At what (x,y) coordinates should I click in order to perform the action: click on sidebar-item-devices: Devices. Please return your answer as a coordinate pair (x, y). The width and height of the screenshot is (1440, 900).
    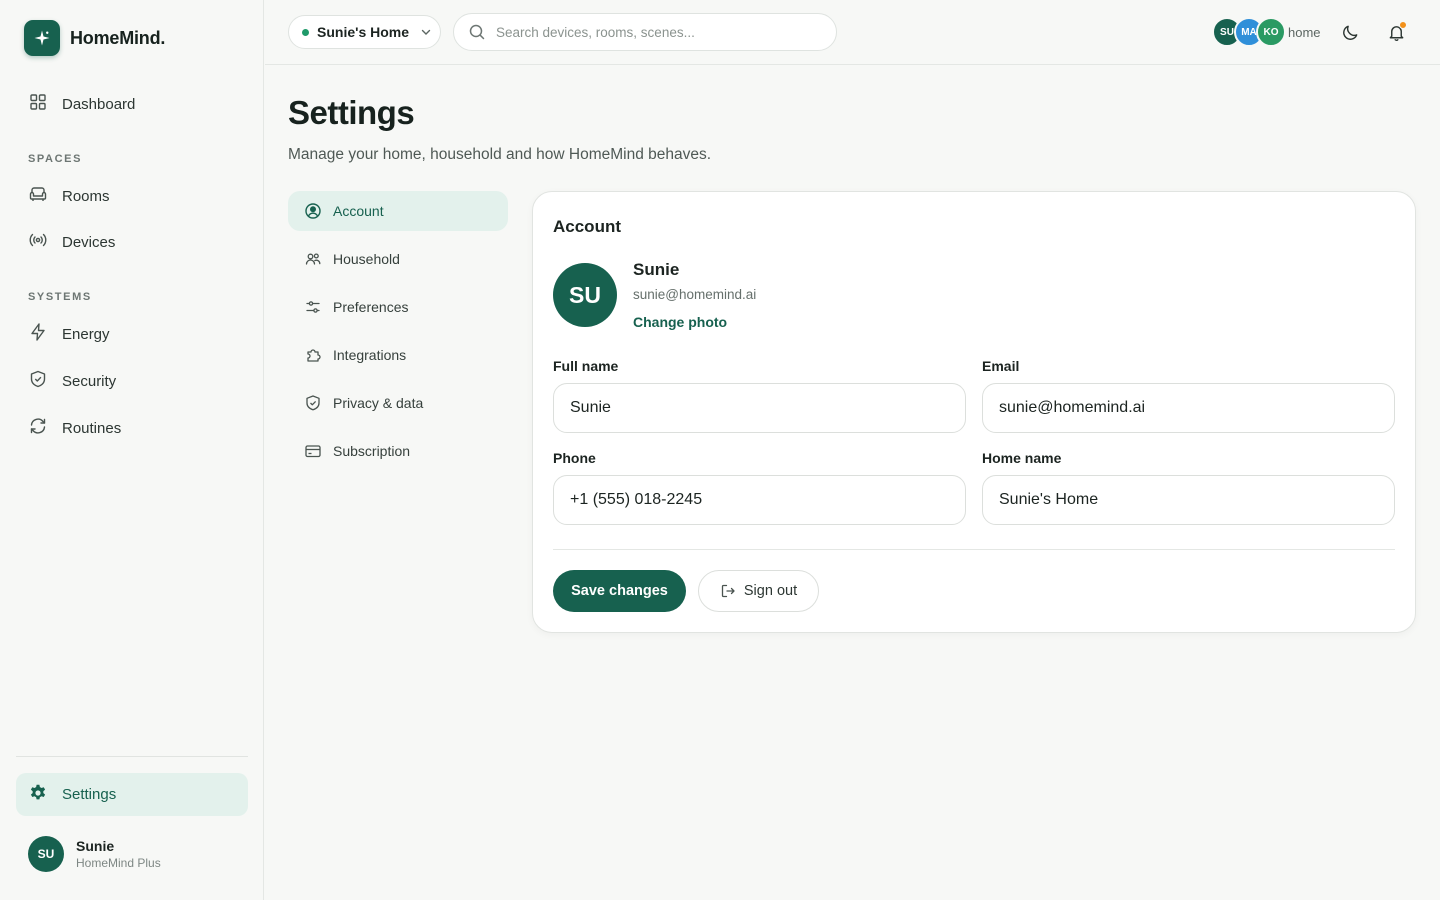
    Looking at the image, I should click on (132, 242).